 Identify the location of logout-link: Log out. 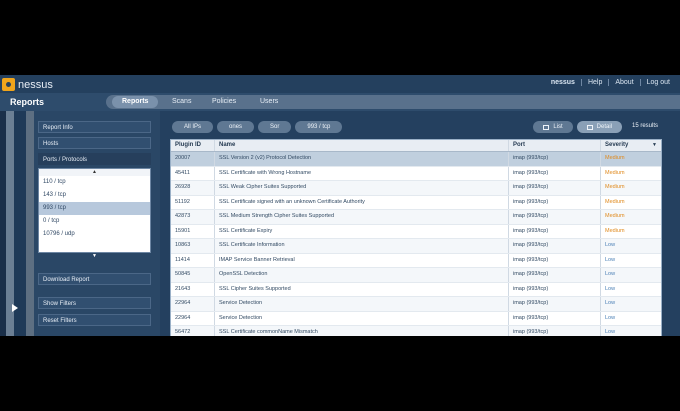
(657, 82).